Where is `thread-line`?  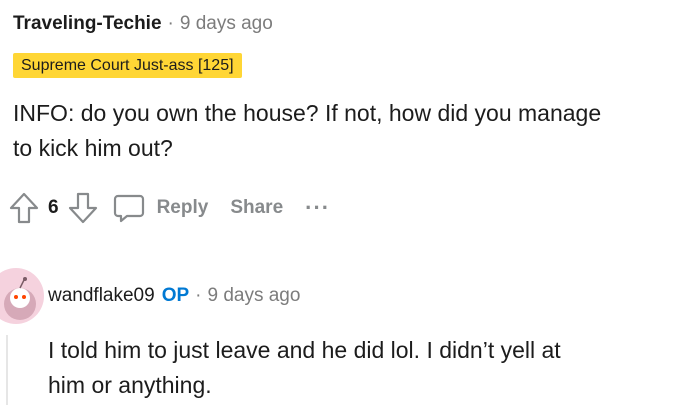 thread-line is located at coordinates (7, 370).